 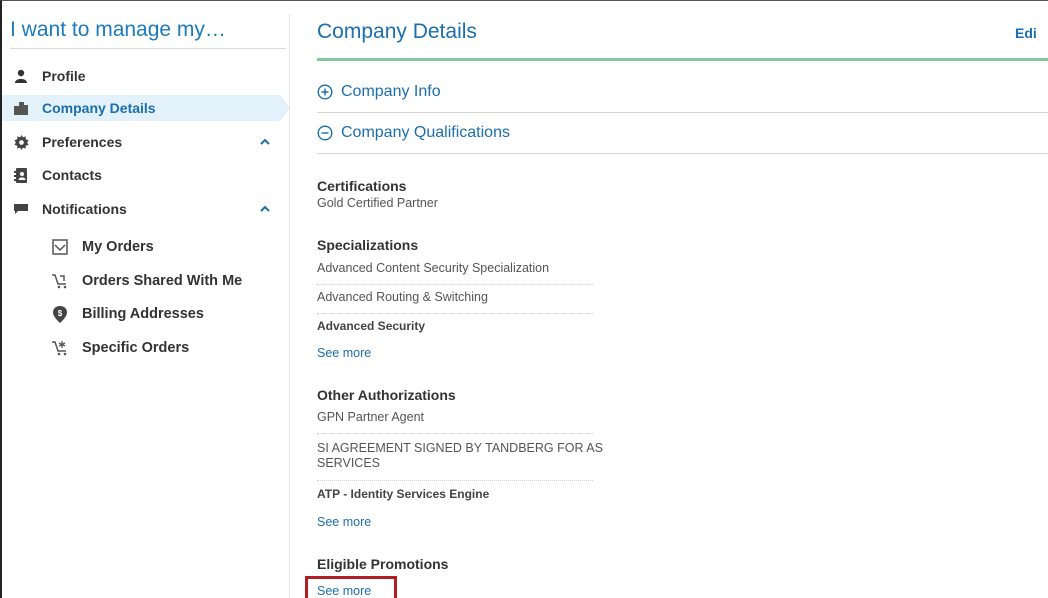 I want to click on specialization-item: Advanced Security, so click(x=371, y=326).